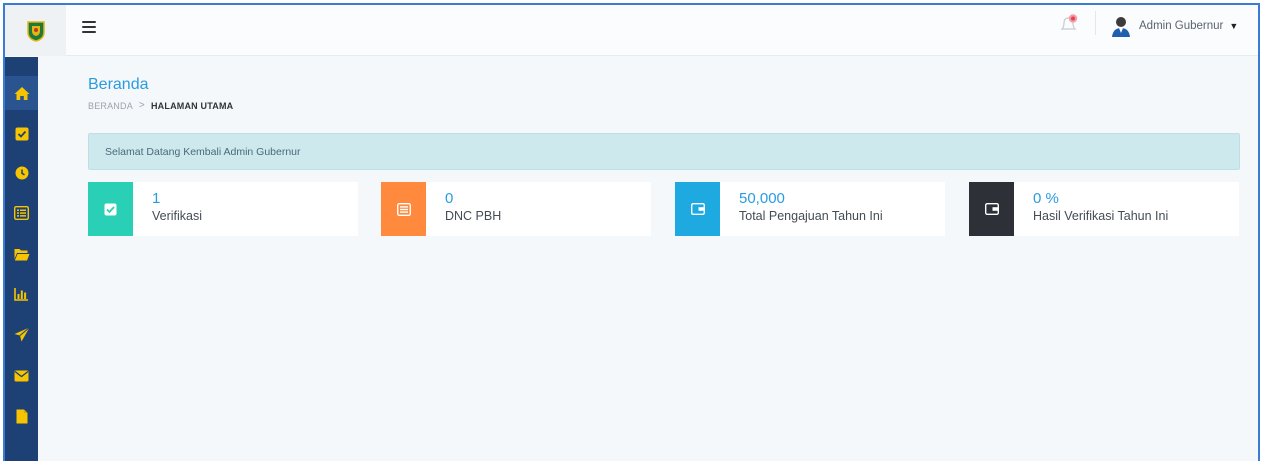 This screenshot has height=461, width=1263. Describe the element at coordinates (89, 27) in the screenshot. I see `menu-toggle-icon` at that location.